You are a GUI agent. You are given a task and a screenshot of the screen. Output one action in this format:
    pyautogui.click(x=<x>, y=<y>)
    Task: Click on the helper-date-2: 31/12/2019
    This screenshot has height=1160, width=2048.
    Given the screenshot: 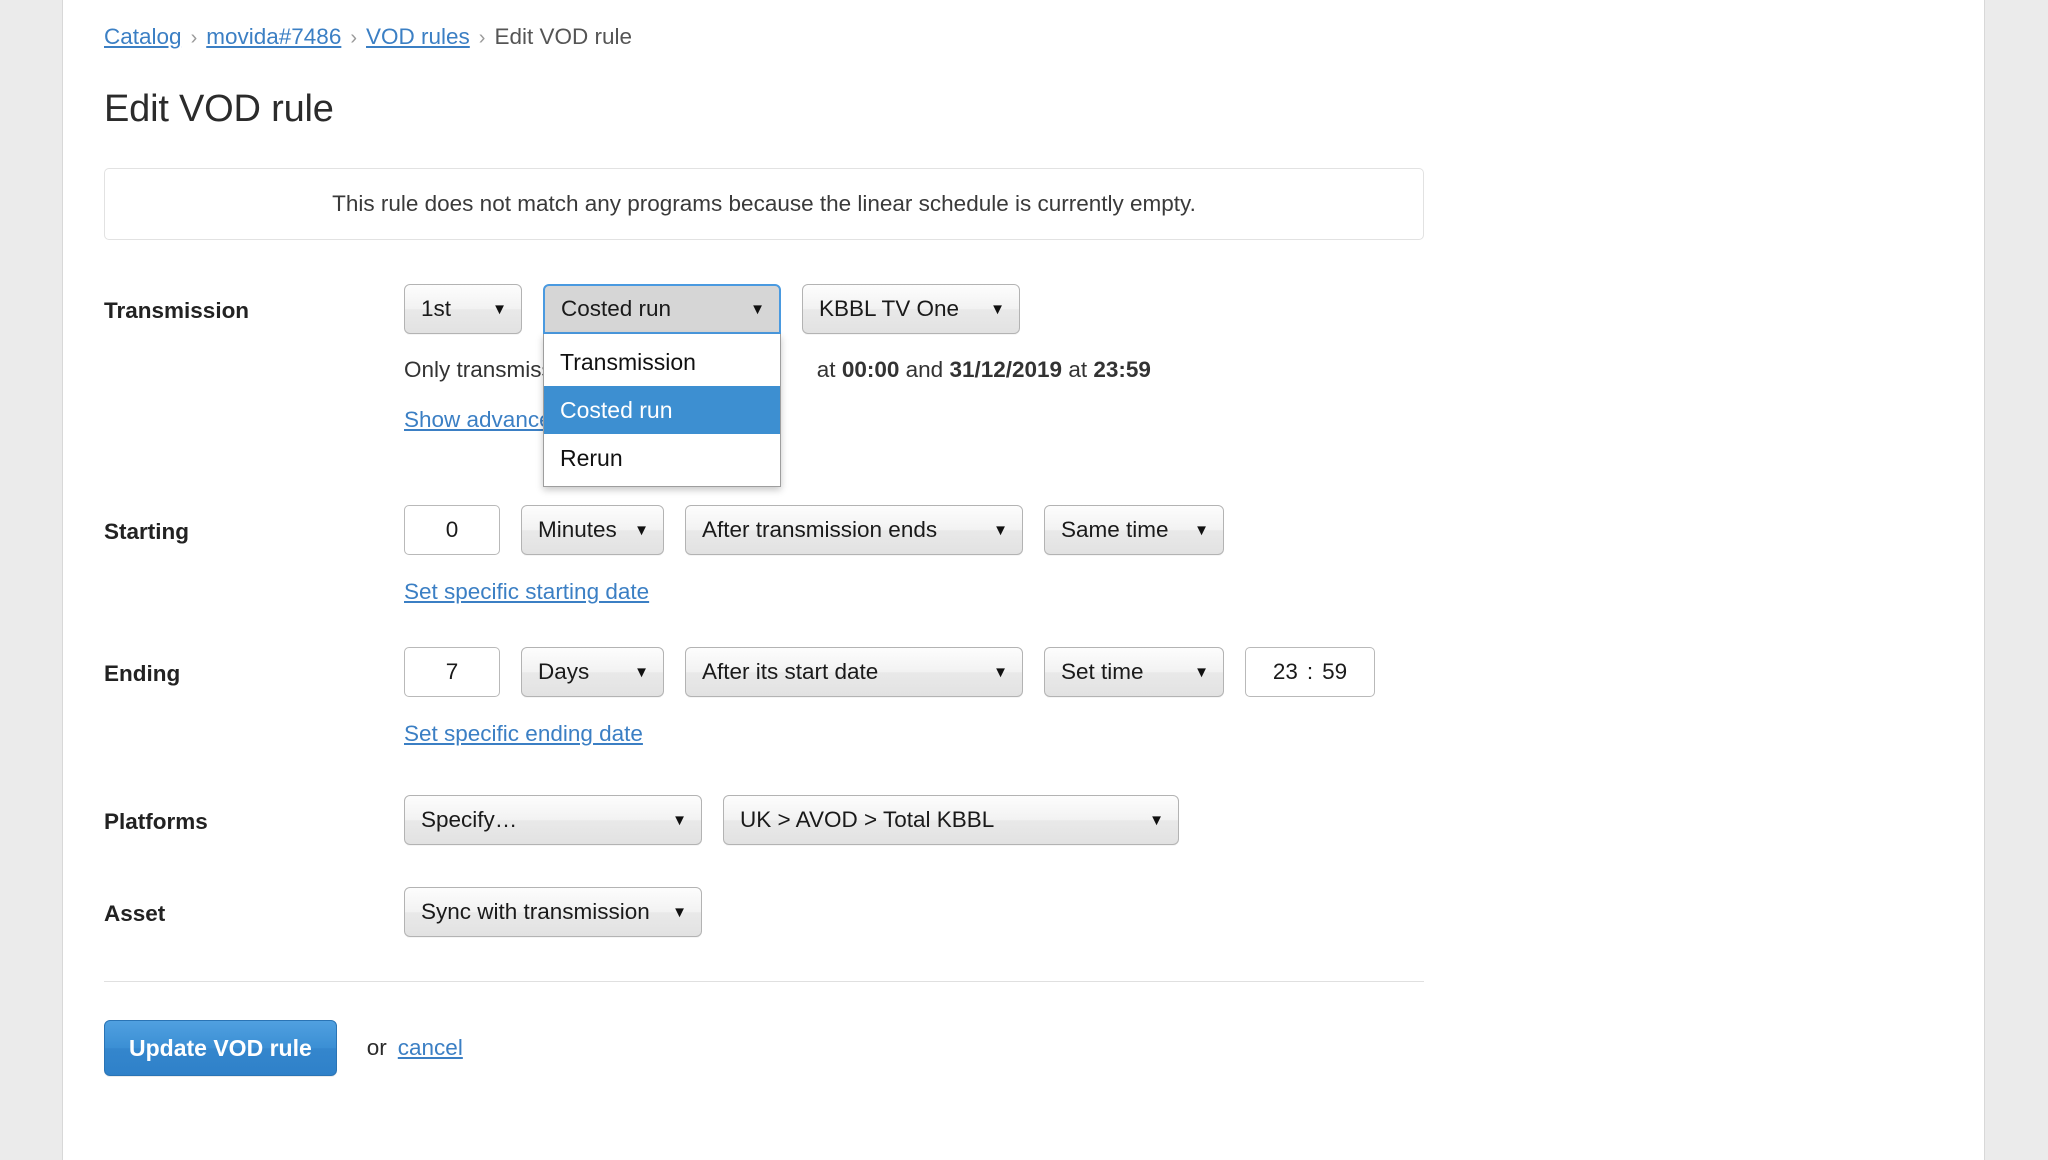 What is the action you would take?
    pyautogui.click(x=1006, y=370)
    